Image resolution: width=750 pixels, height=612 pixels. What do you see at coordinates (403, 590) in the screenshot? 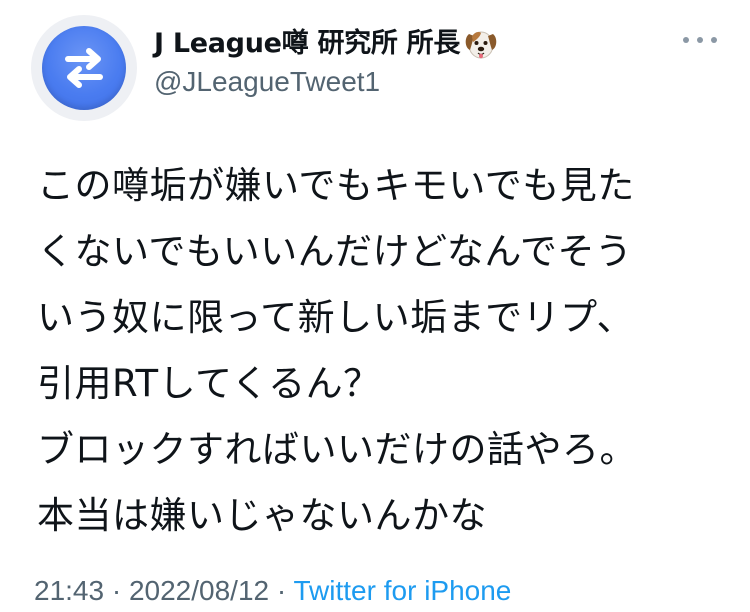
I see `tweet-source-link: Twitter for iPhone` at bounding box center [403, 590].